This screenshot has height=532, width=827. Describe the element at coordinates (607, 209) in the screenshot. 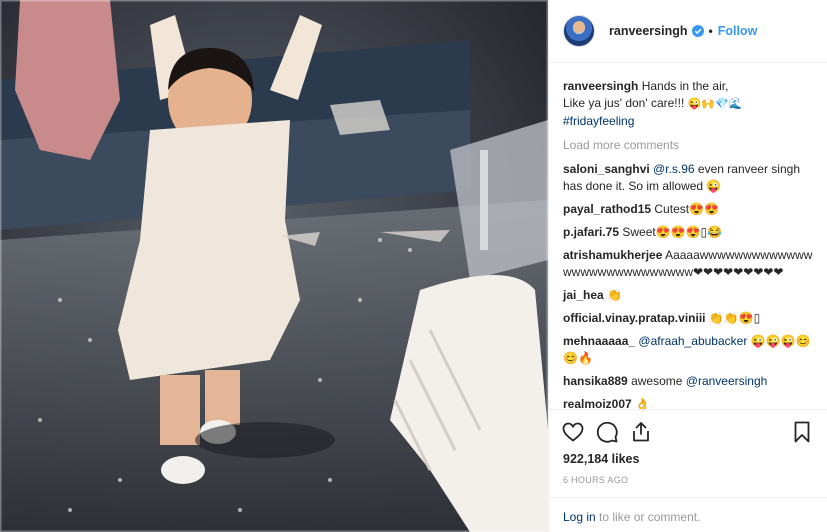

I see `comment-username: payal_rathod15` at that location.